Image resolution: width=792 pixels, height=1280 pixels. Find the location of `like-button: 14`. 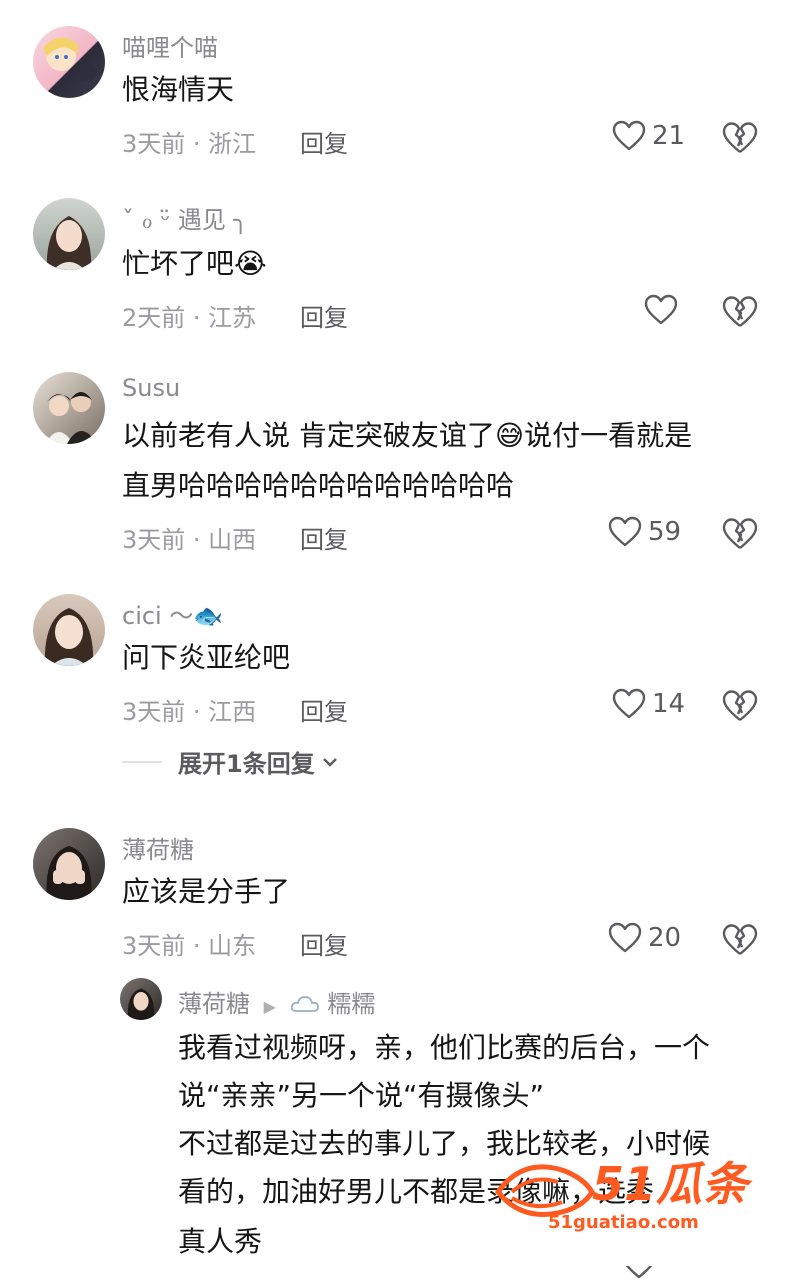

like-button: 14 is located at coordinates (648, 704).